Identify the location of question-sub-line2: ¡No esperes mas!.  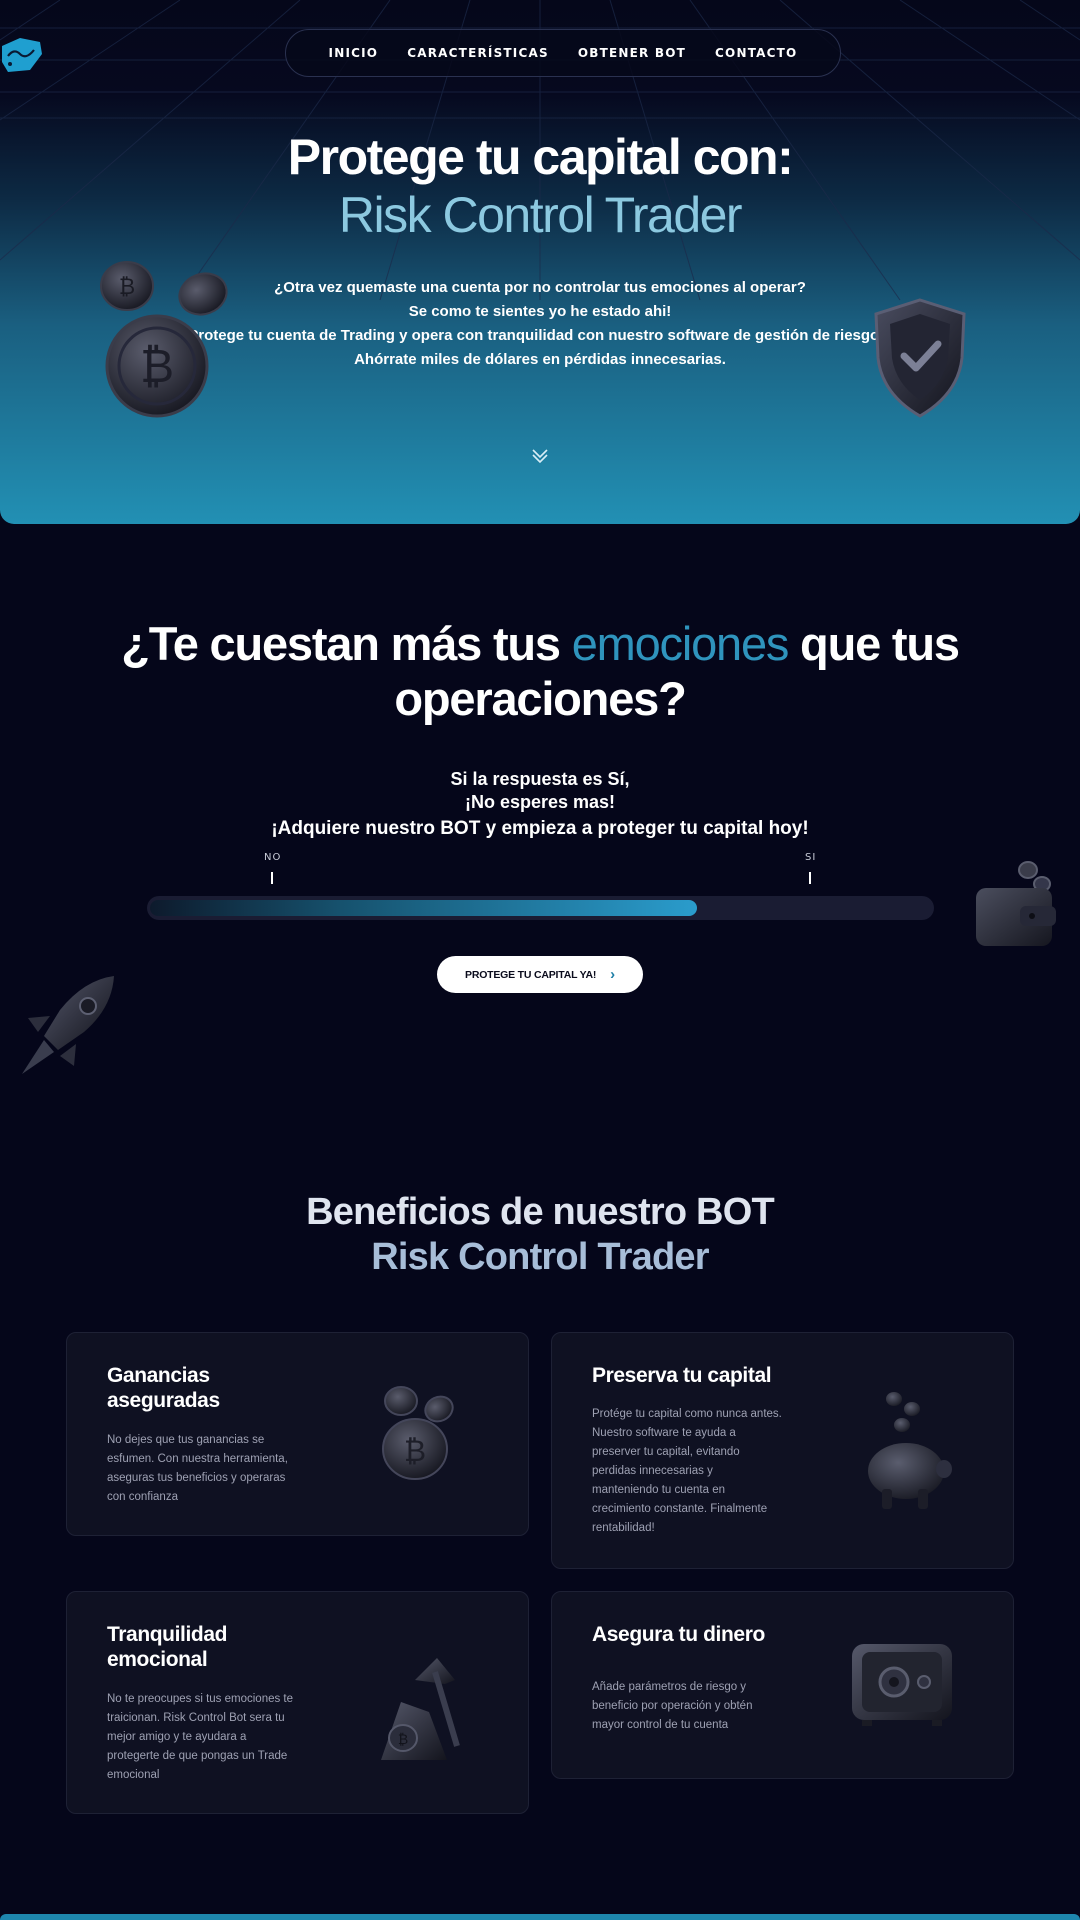
(540, 802).